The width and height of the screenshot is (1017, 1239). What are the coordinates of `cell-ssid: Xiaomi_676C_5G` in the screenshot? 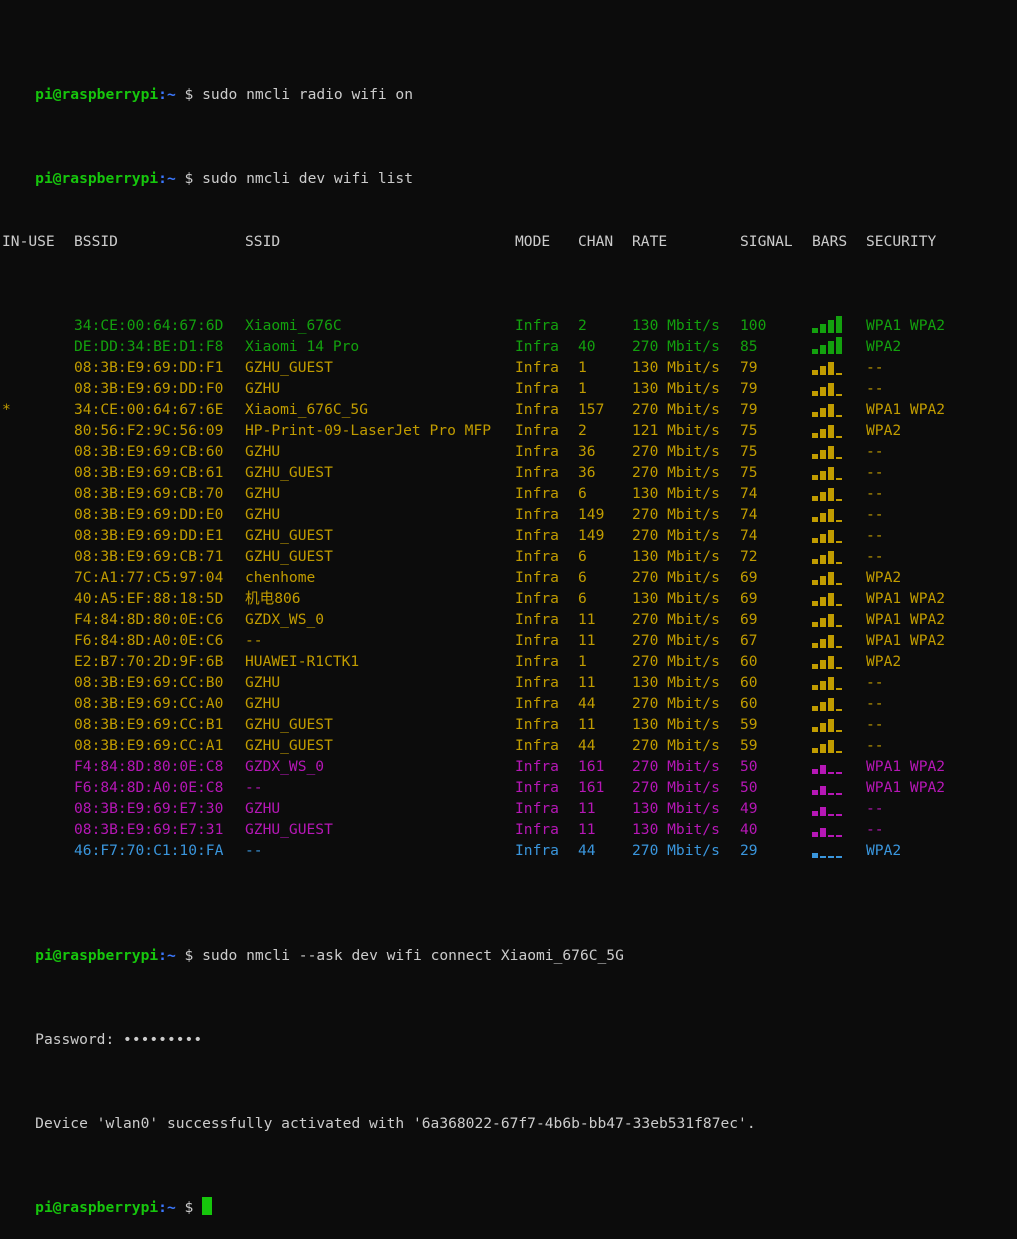 It's located at (307, 409).